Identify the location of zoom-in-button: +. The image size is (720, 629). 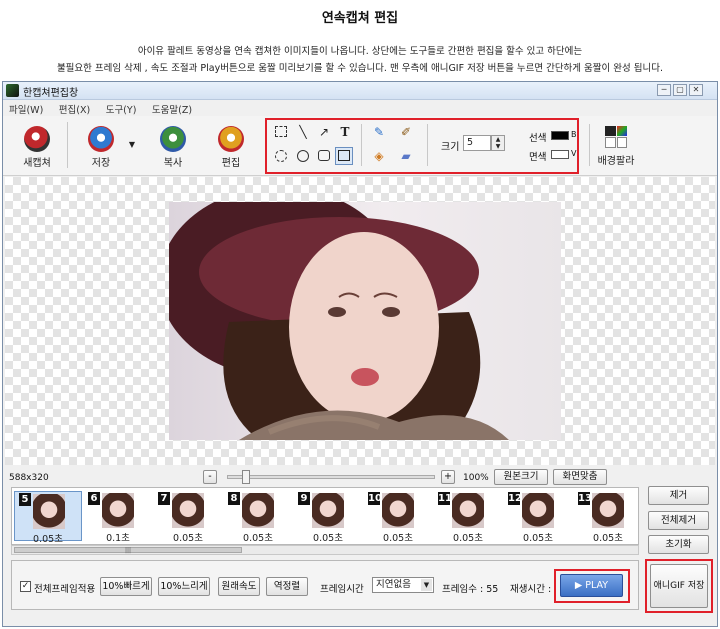
(448, 477).